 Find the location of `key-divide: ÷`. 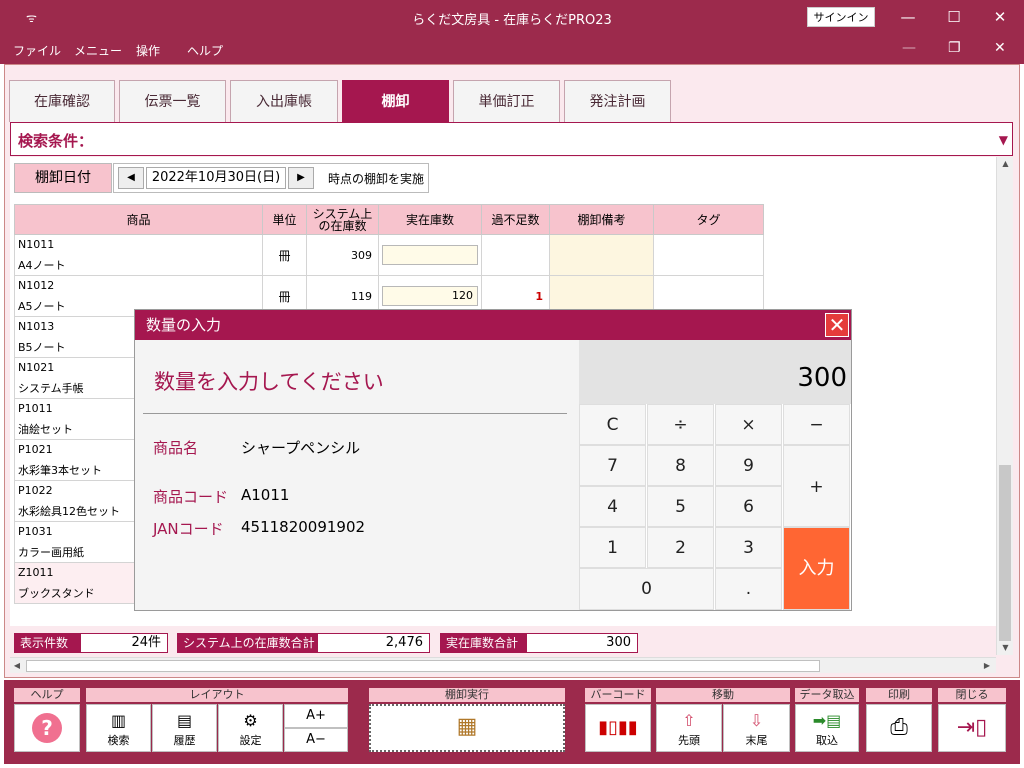

key-divide: ÷ is located at coordinates (680, 424).